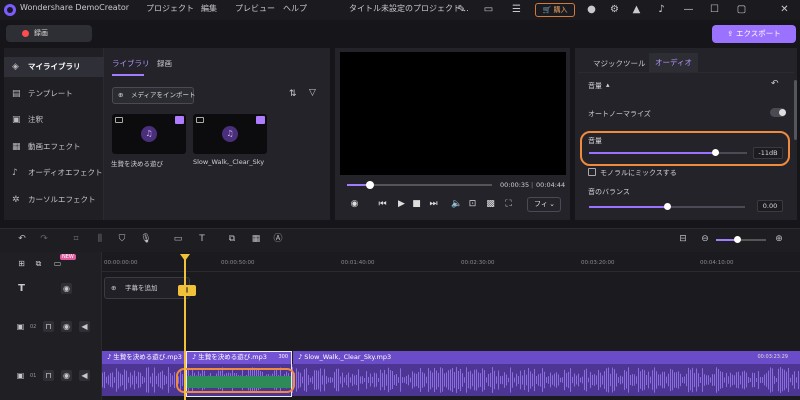 Image resolution: width=800 pixels, height=400 pixels. Describe the element at coordinates (546, 357) in the screenshot. I see `audio-clip-header: ♪ Slow_Walk,_Clear_Sky.mp3 00:03:23:29` at that location.